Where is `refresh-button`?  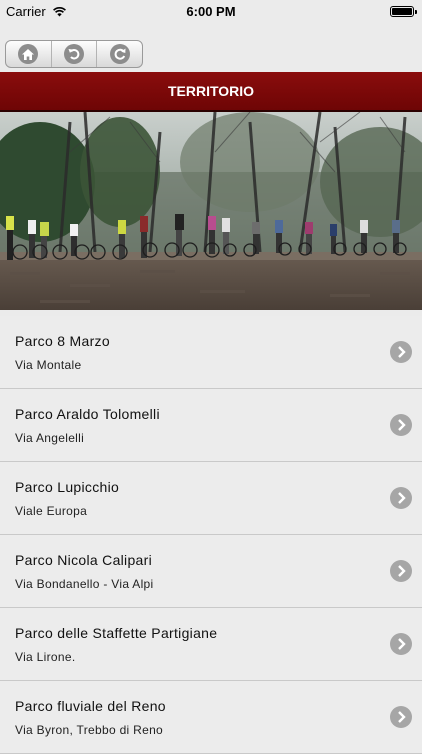 refresh-button is located at coordinates (119, 54).